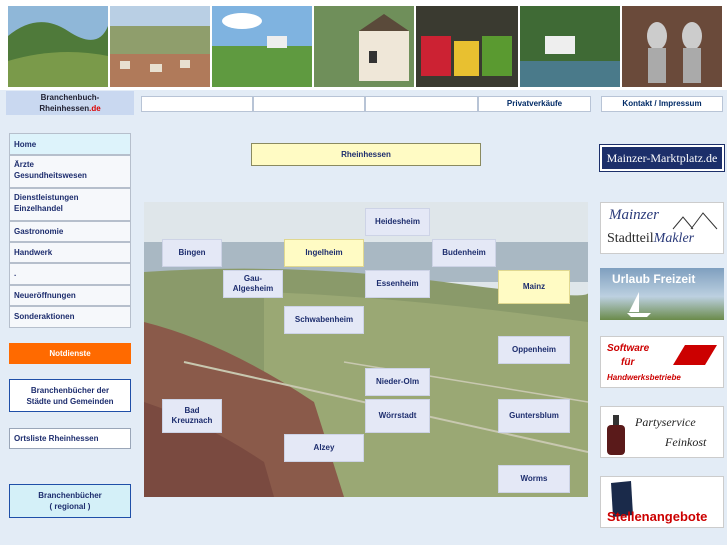  I want to click on logo-line2: Rheinhessen.de, so click(70, 108).